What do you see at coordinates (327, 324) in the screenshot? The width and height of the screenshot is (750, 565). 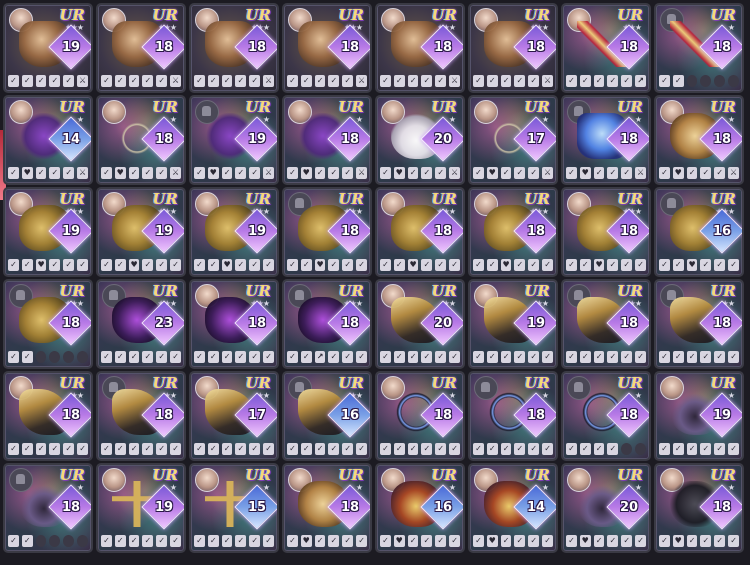 I see `equipment-card: UR★★★18✓✓↗✓✓✓` at bounding box center [327, 324].